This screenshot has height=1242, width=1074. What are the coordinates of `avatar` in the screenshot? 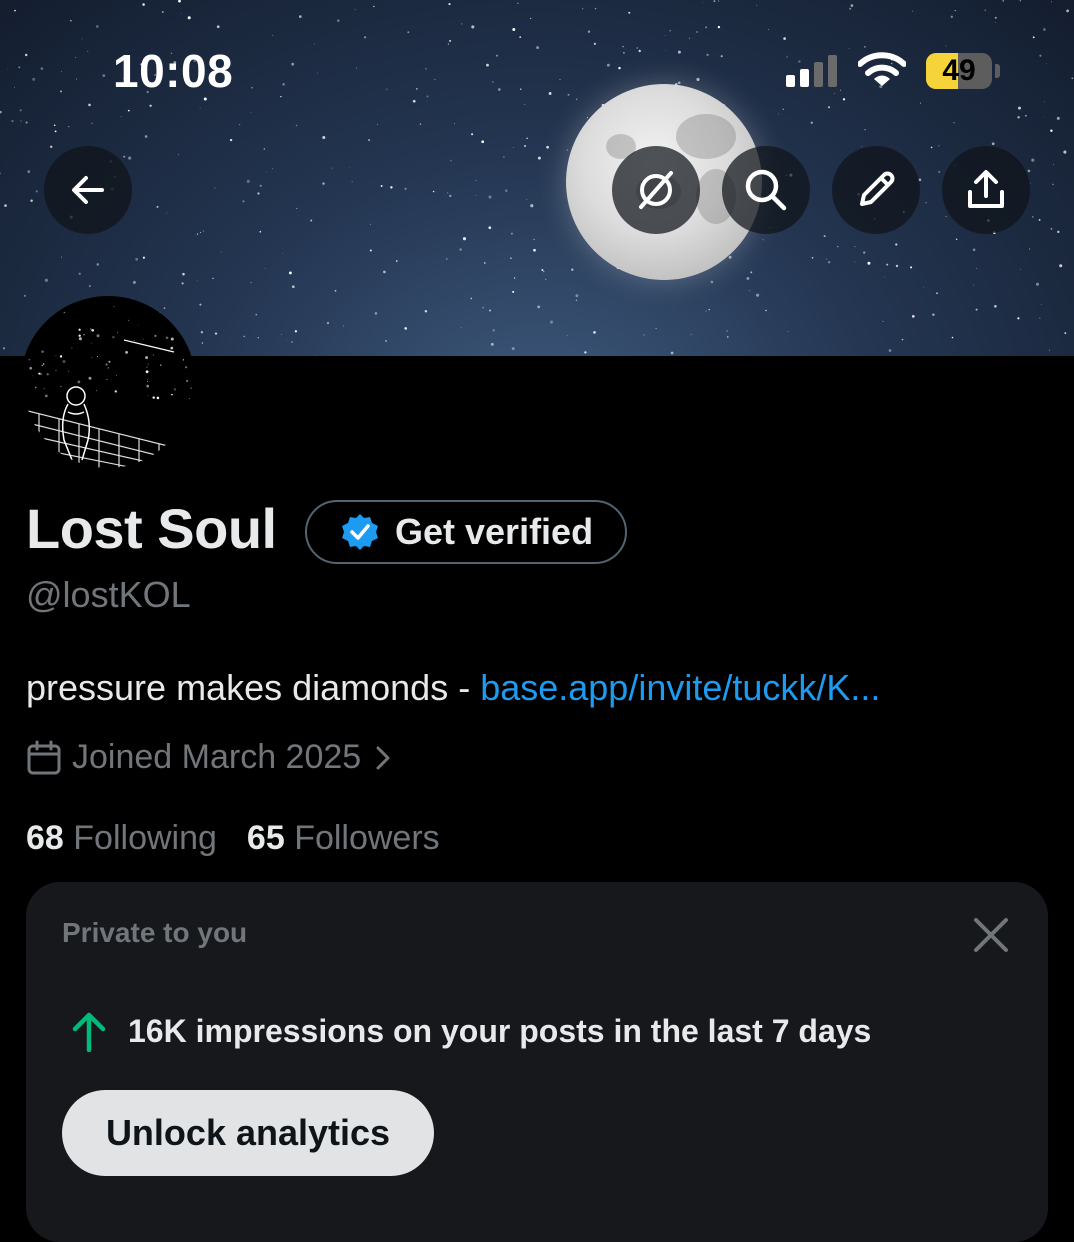 It's located at (108, 384).